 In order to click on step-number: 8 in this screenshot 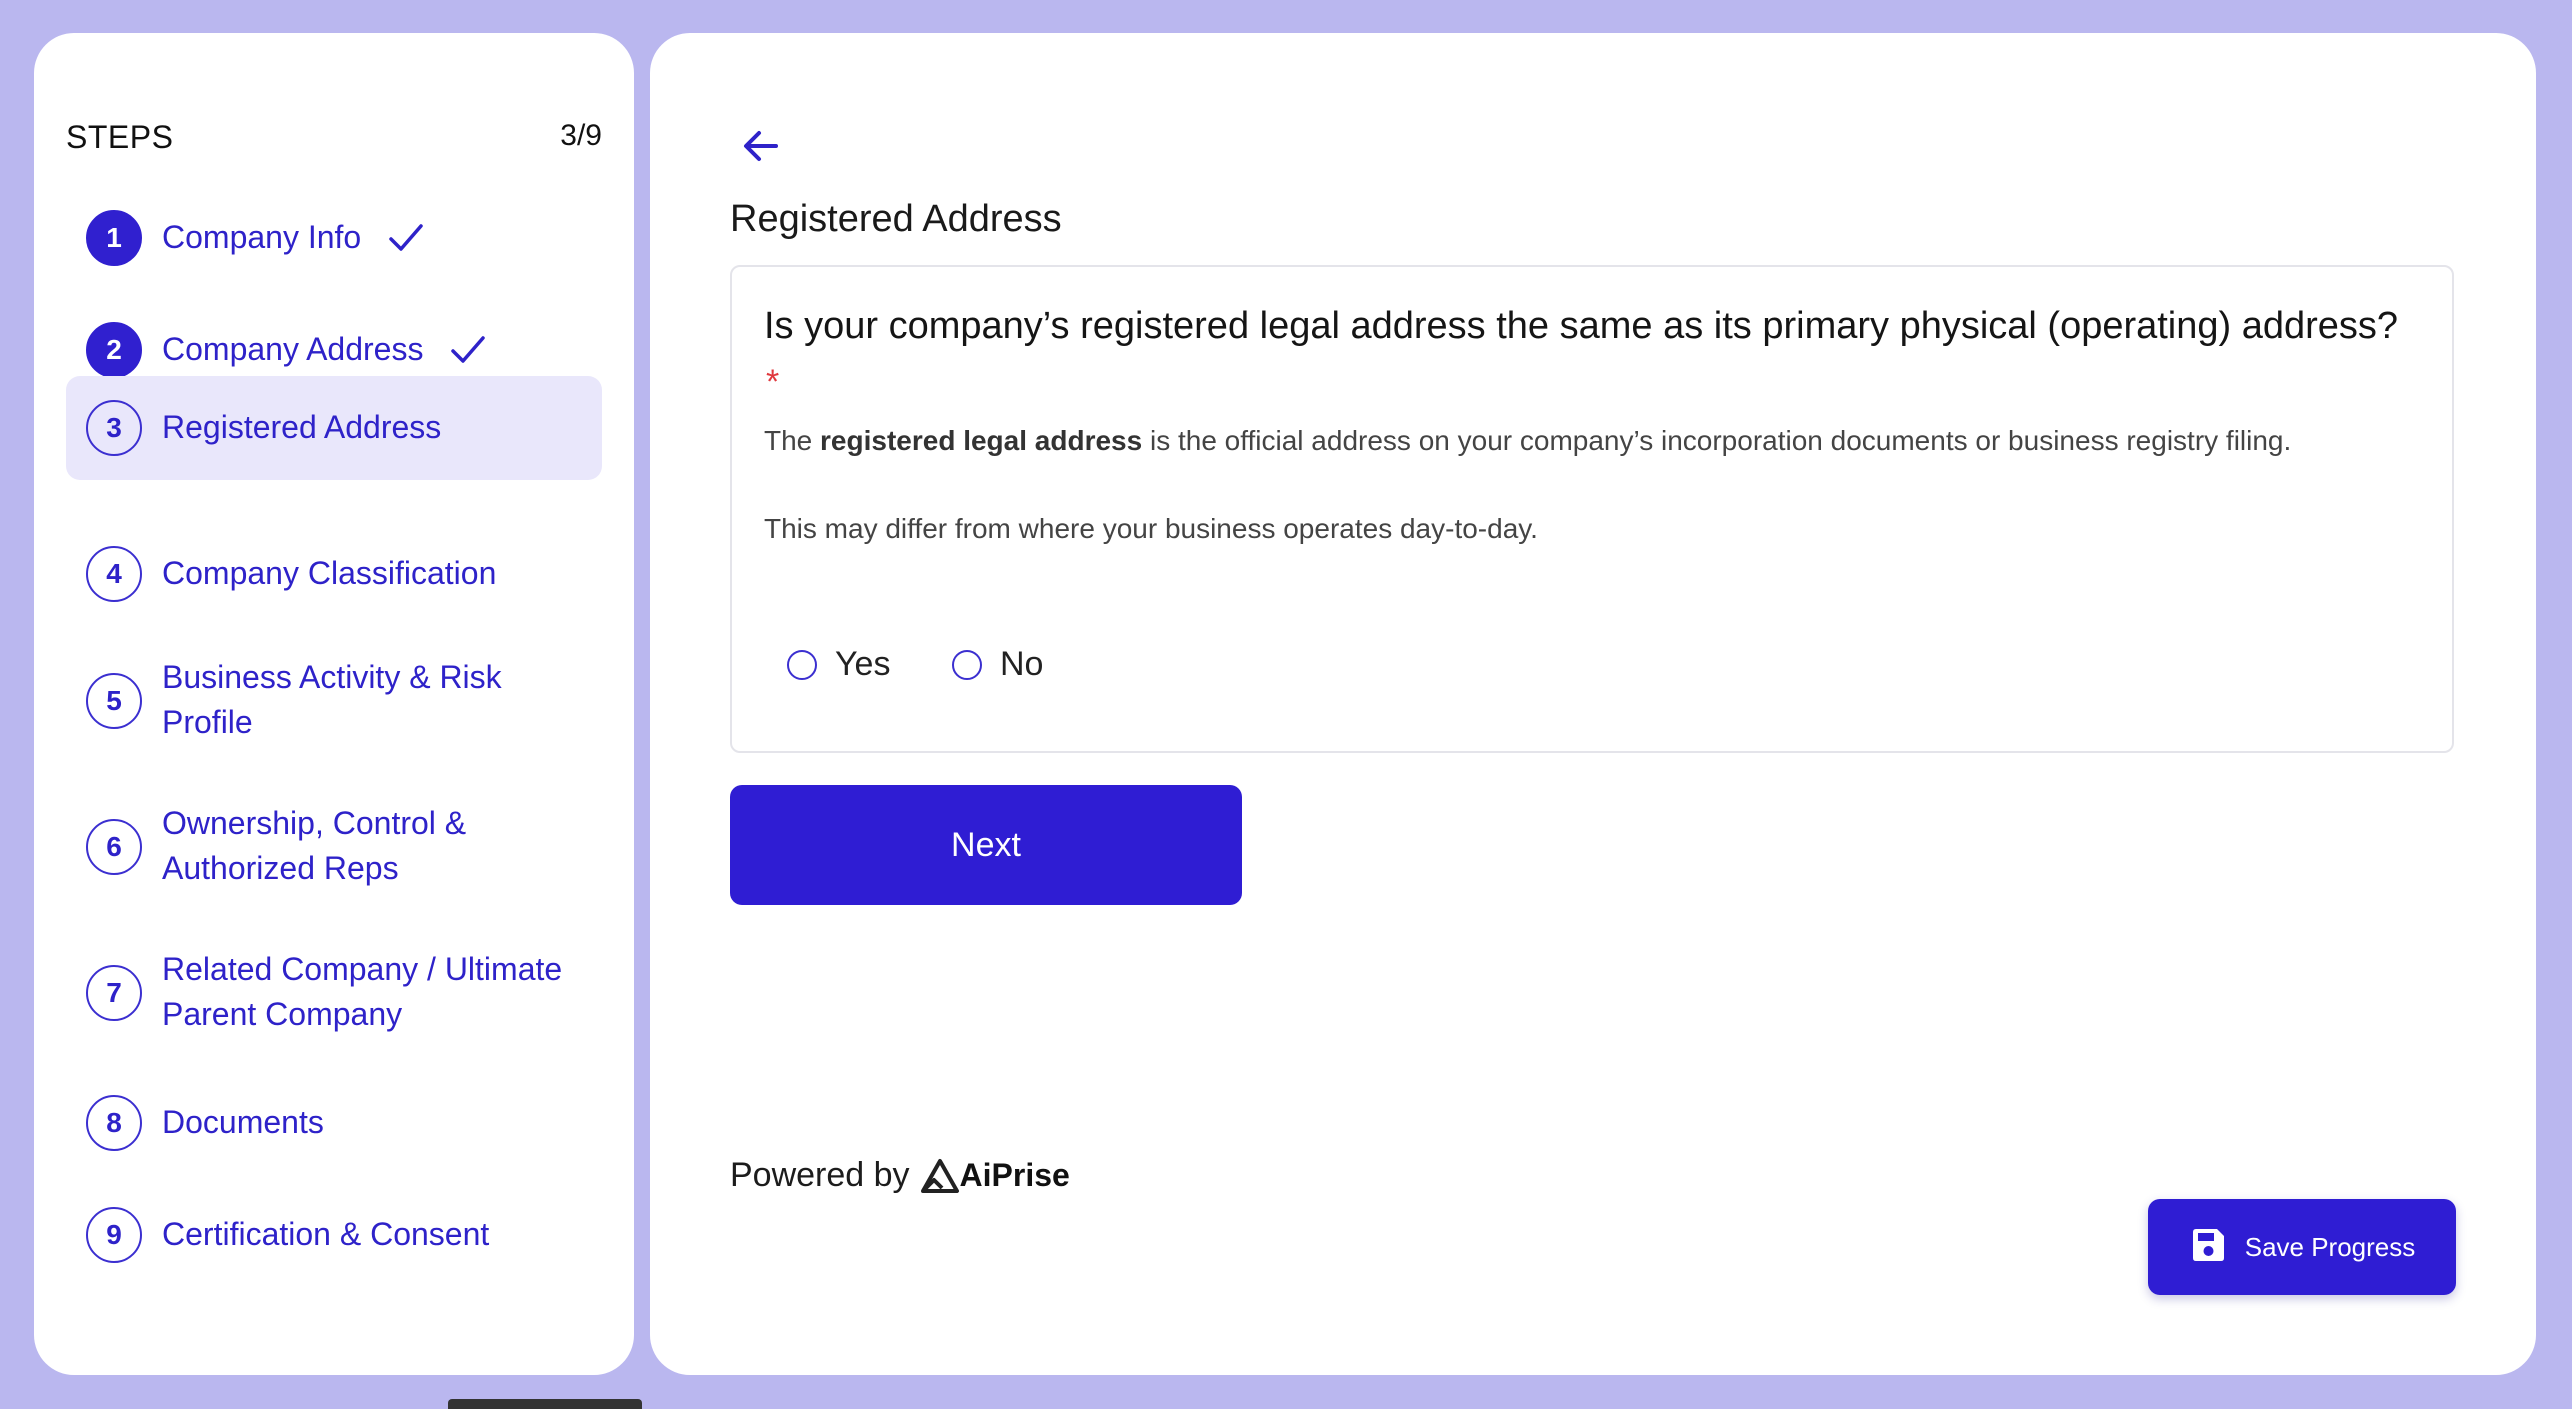, I will do `click(114, 1123)`.